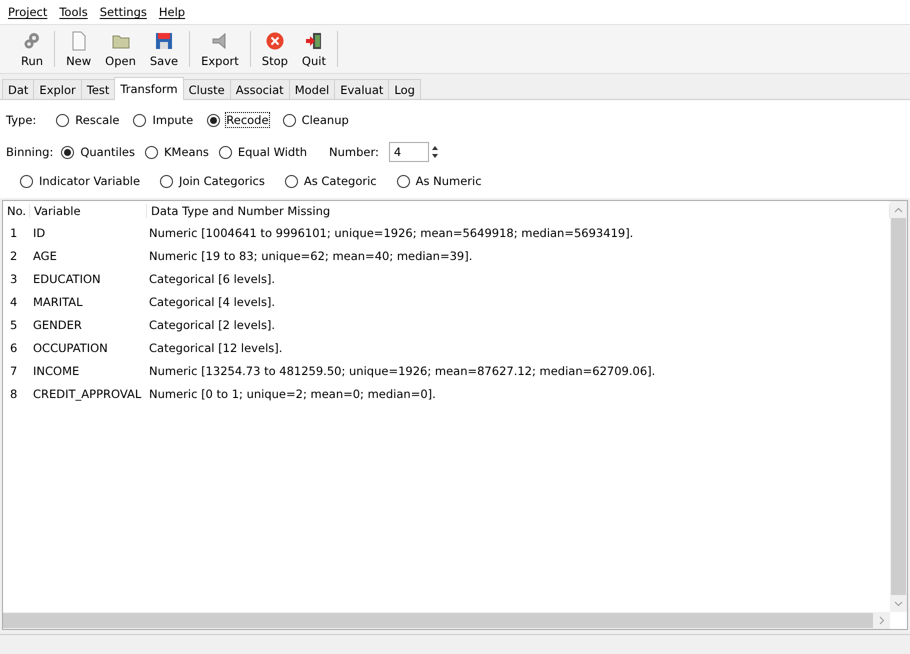 The width and height of the screenshot is (910, 654). What do you see at coordinates (56, 371) in the screenshot?
I see `table-cell-text: INCOME` at bounding box center [56, 371].